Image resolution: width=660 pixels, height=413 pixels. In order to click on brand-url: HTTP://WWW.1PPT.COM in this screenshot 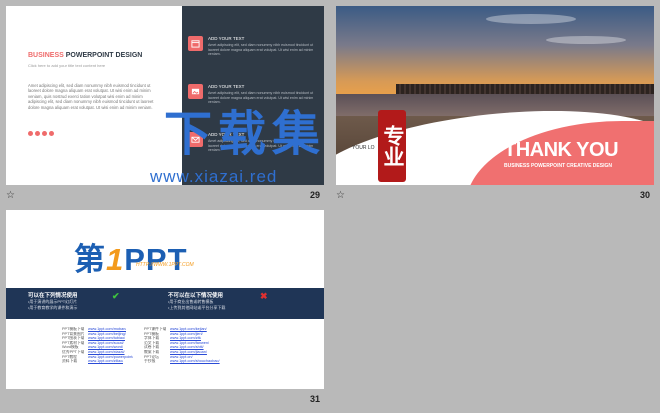, I will do `click(165, 265)`.